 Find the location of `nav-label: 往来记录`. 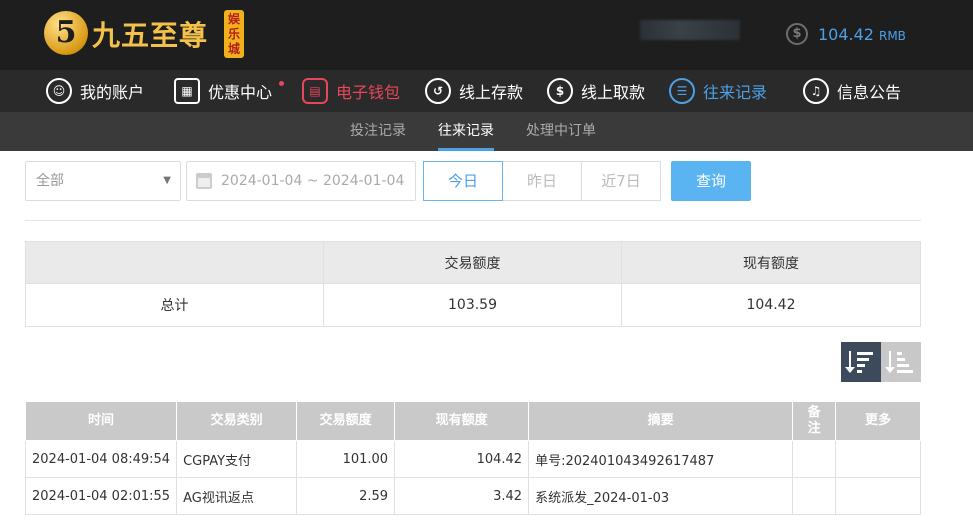

nav-label: 往来记录 is located at coordinates (735, 92).